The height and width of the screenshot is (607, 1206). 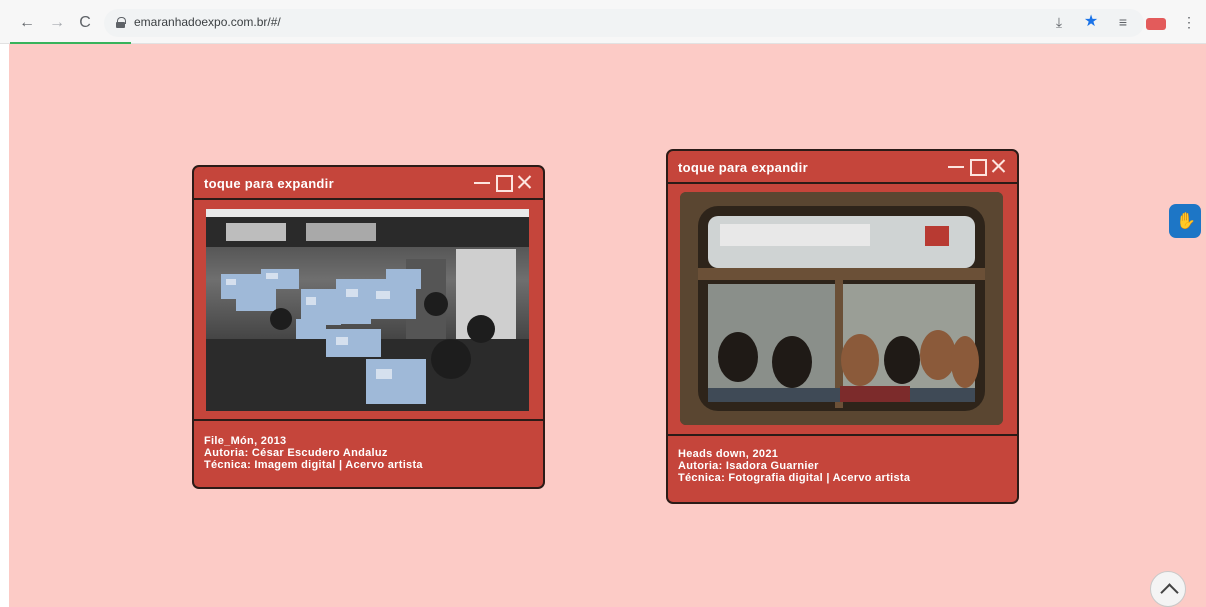 What do you see at coordinates (1185, 221) in the screenshot?
I see `accessibility-sign-language-icon` at bounding box center [1185, 221].